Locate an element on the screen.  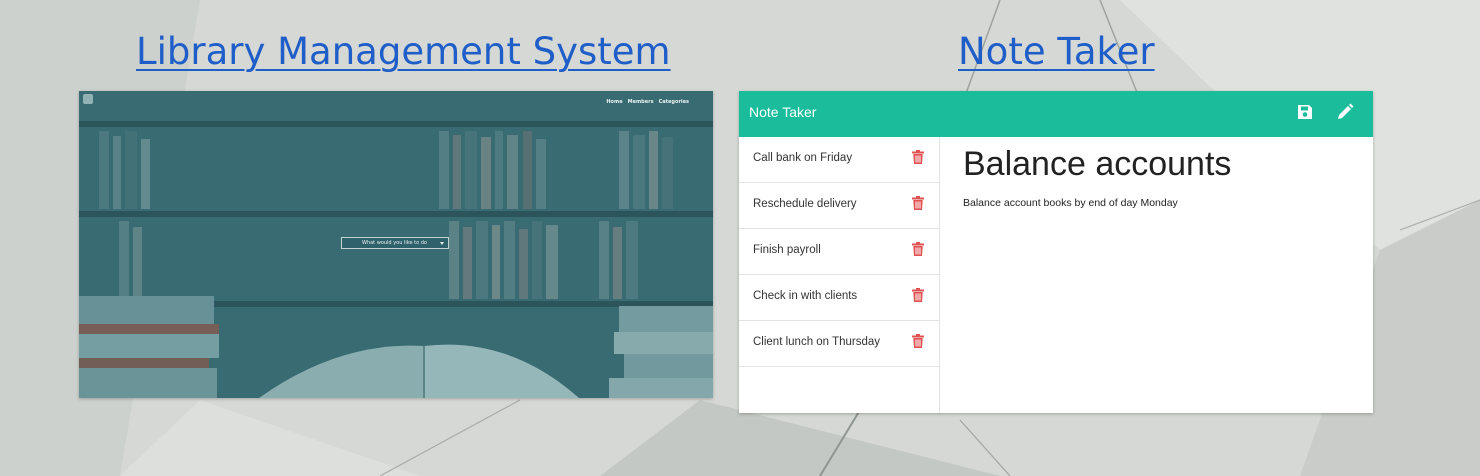
library-action-select: What would you like to do is located at coordinates (395, 243).